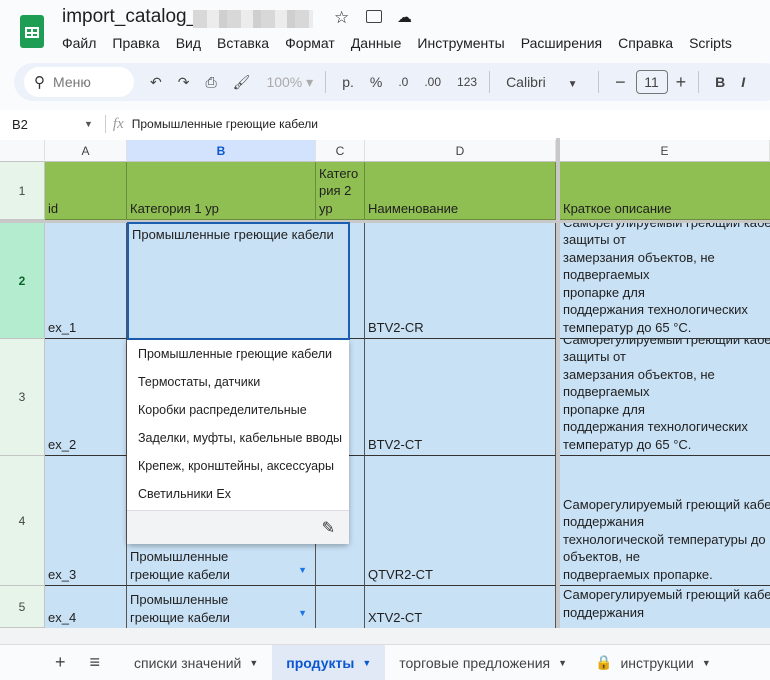 This screenshot has width=770, height=680. What do you see at coordinates (385, 124) in the screenshot?
I see `formula-bar: B2 ▼ fx Промышленные греющие кабели` at bounding box center [385, 124].